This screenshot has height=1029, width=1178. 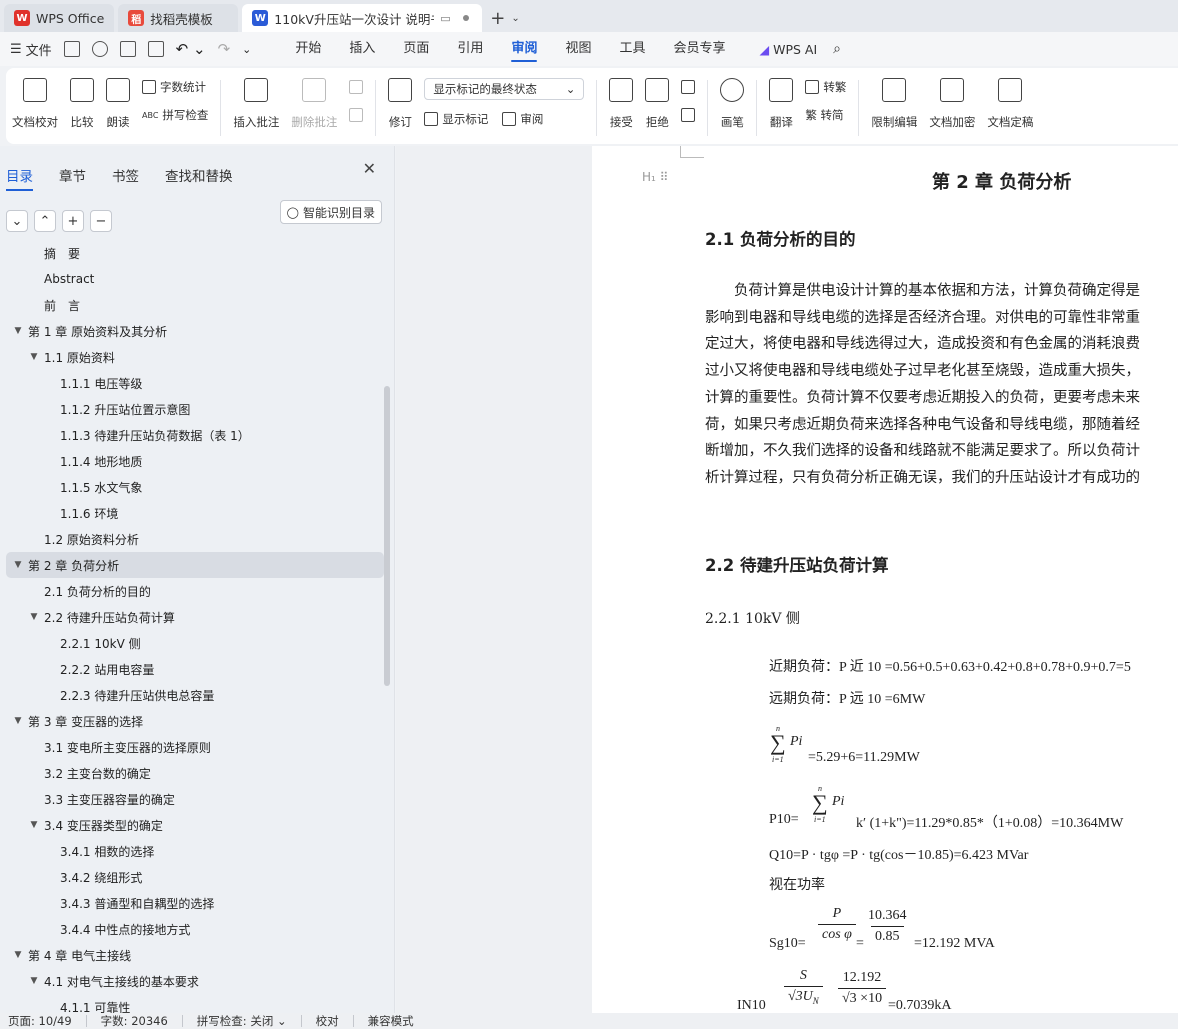 I want to click on toc-item: 2.2.3 待建升压站供电总容量, so click(x=195, y=695).